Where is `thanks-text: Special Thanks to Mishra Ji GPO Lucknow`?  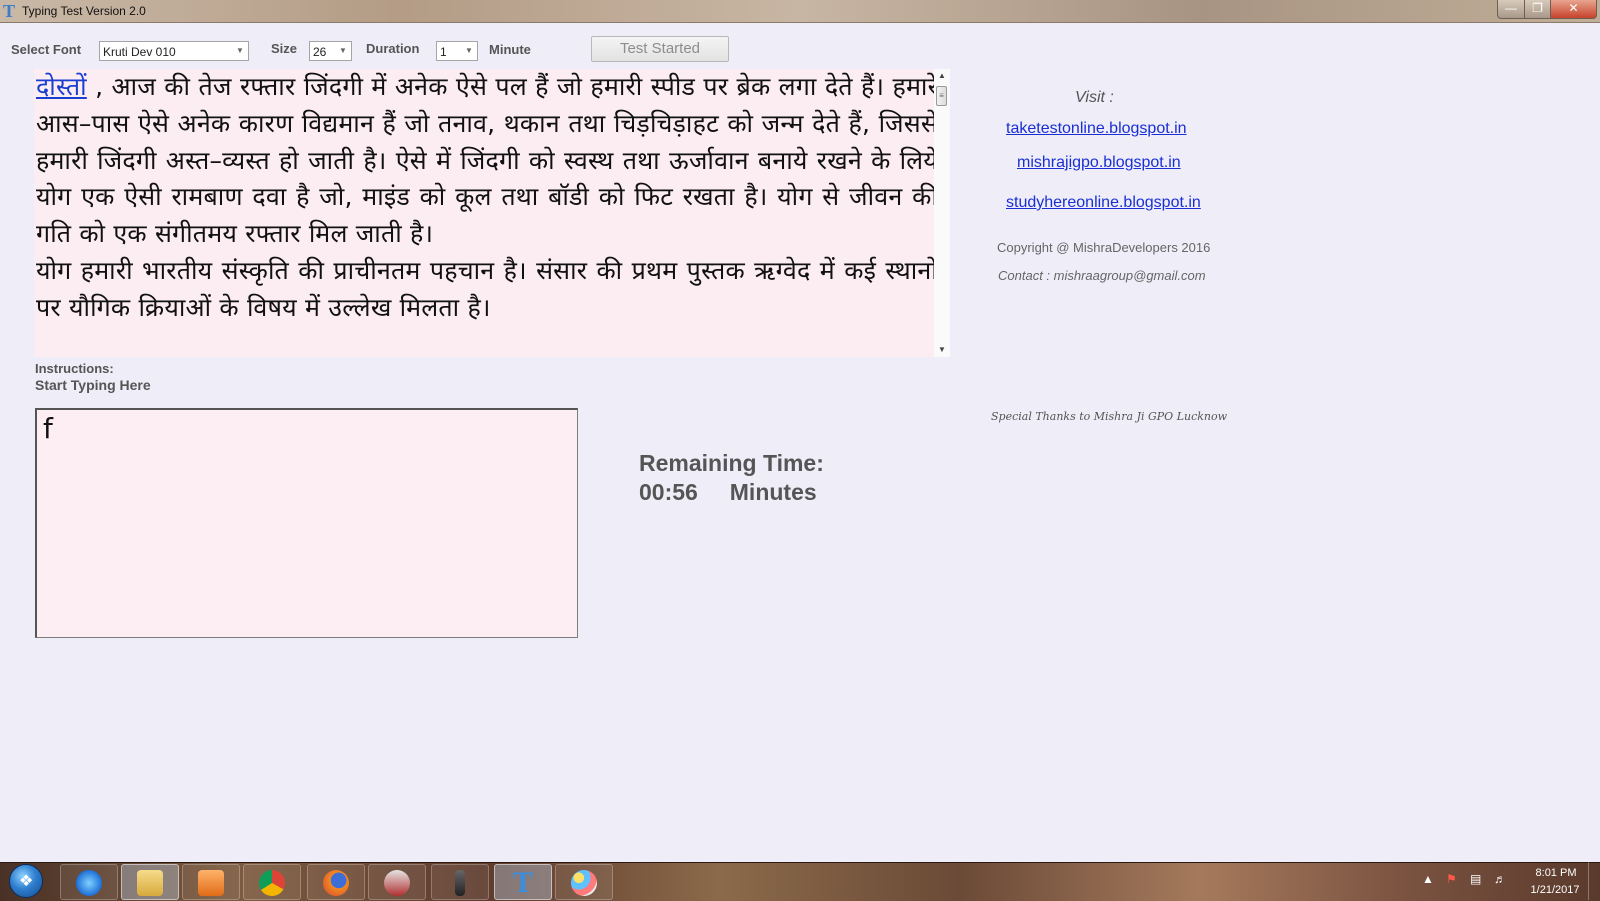 thanks-text: Special Thanks to Mishra Ji GPO Lucknow is located at coordinates (1109, 416).